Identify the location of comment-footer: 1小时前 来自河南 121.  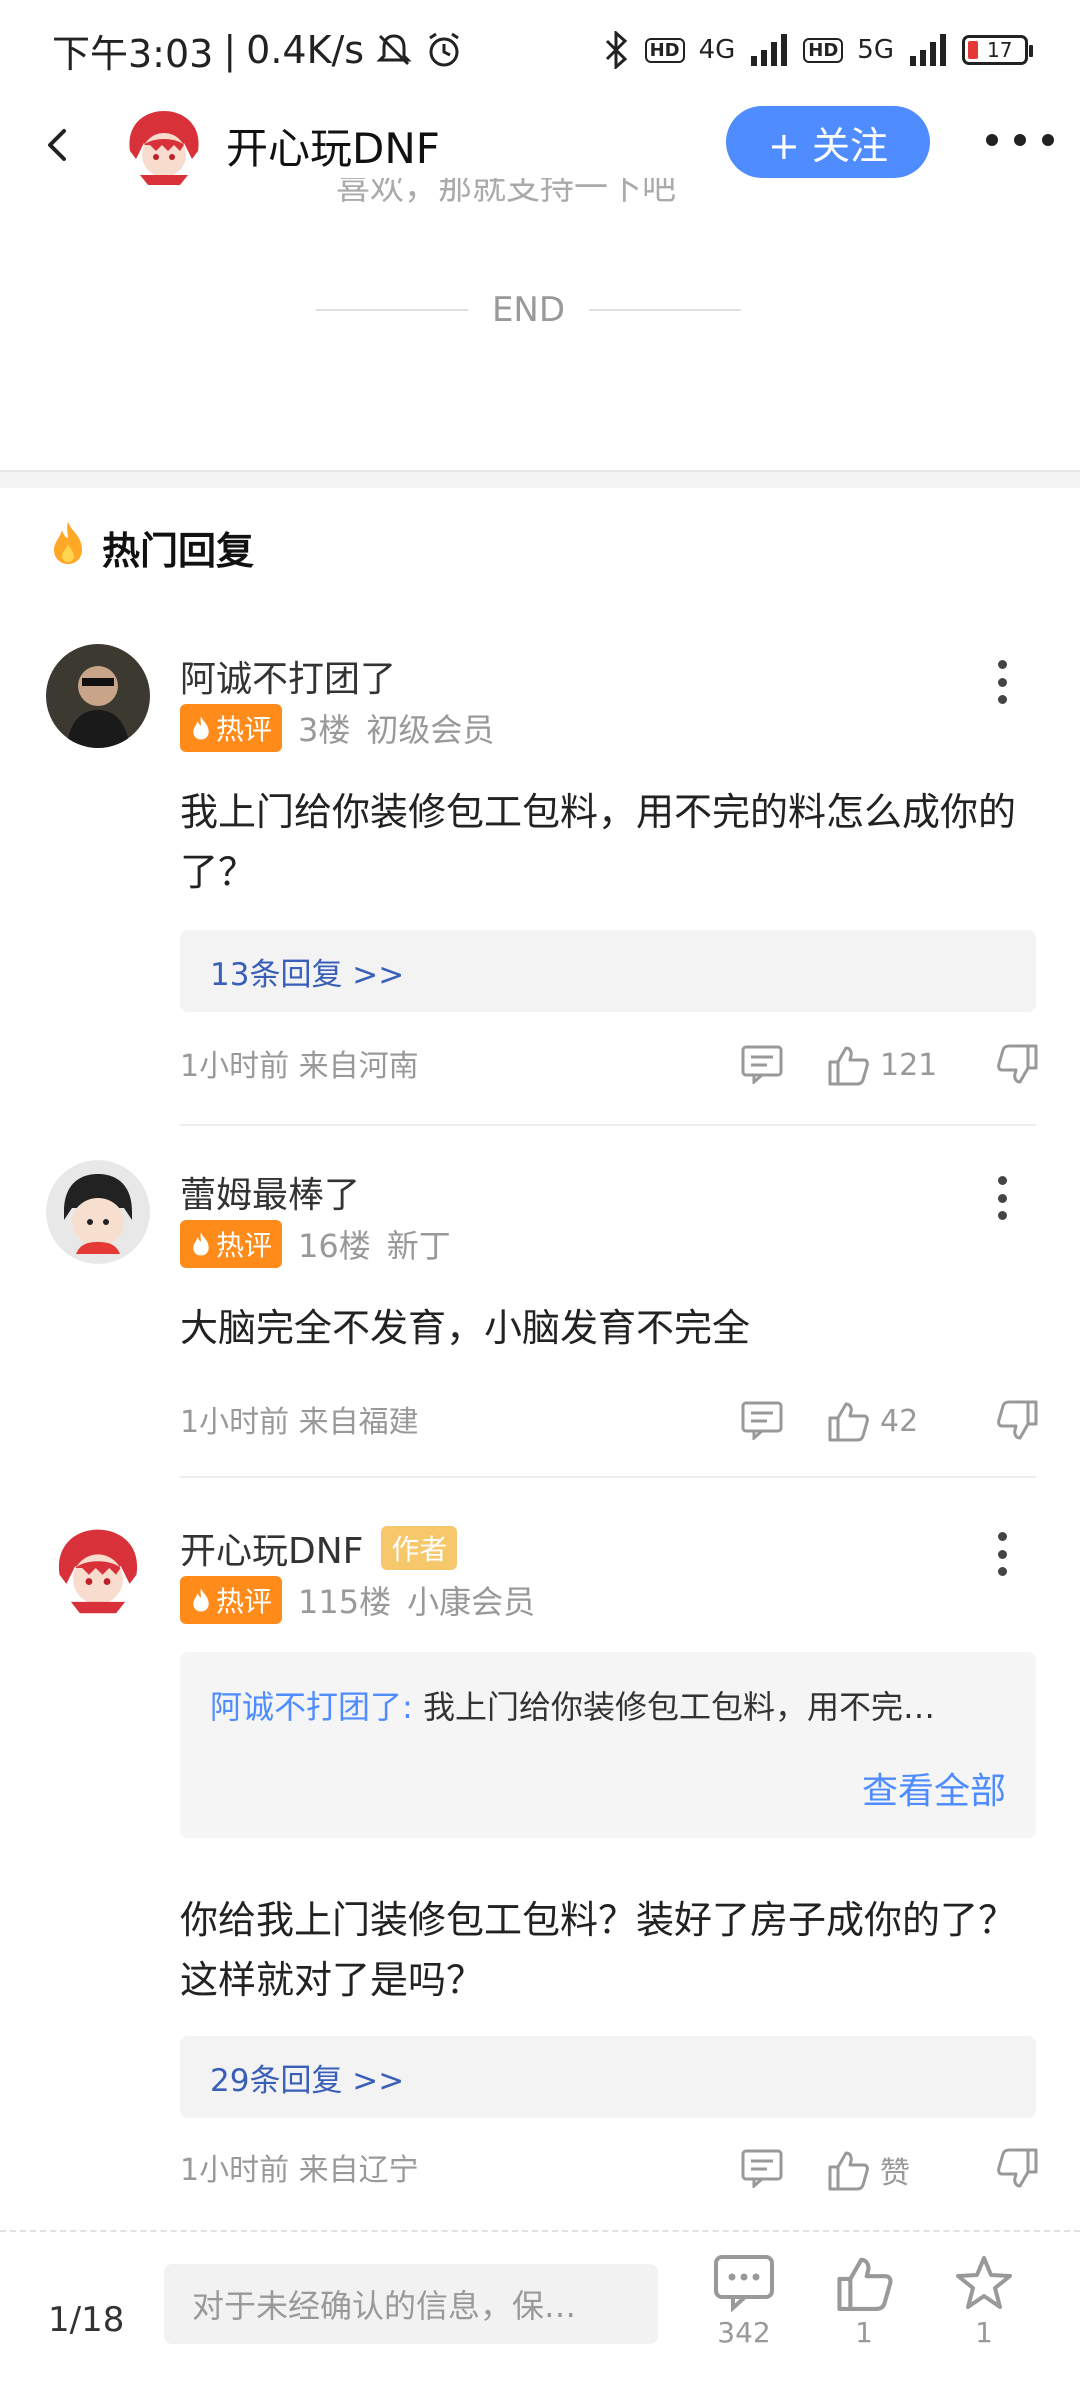
(610, 1063).